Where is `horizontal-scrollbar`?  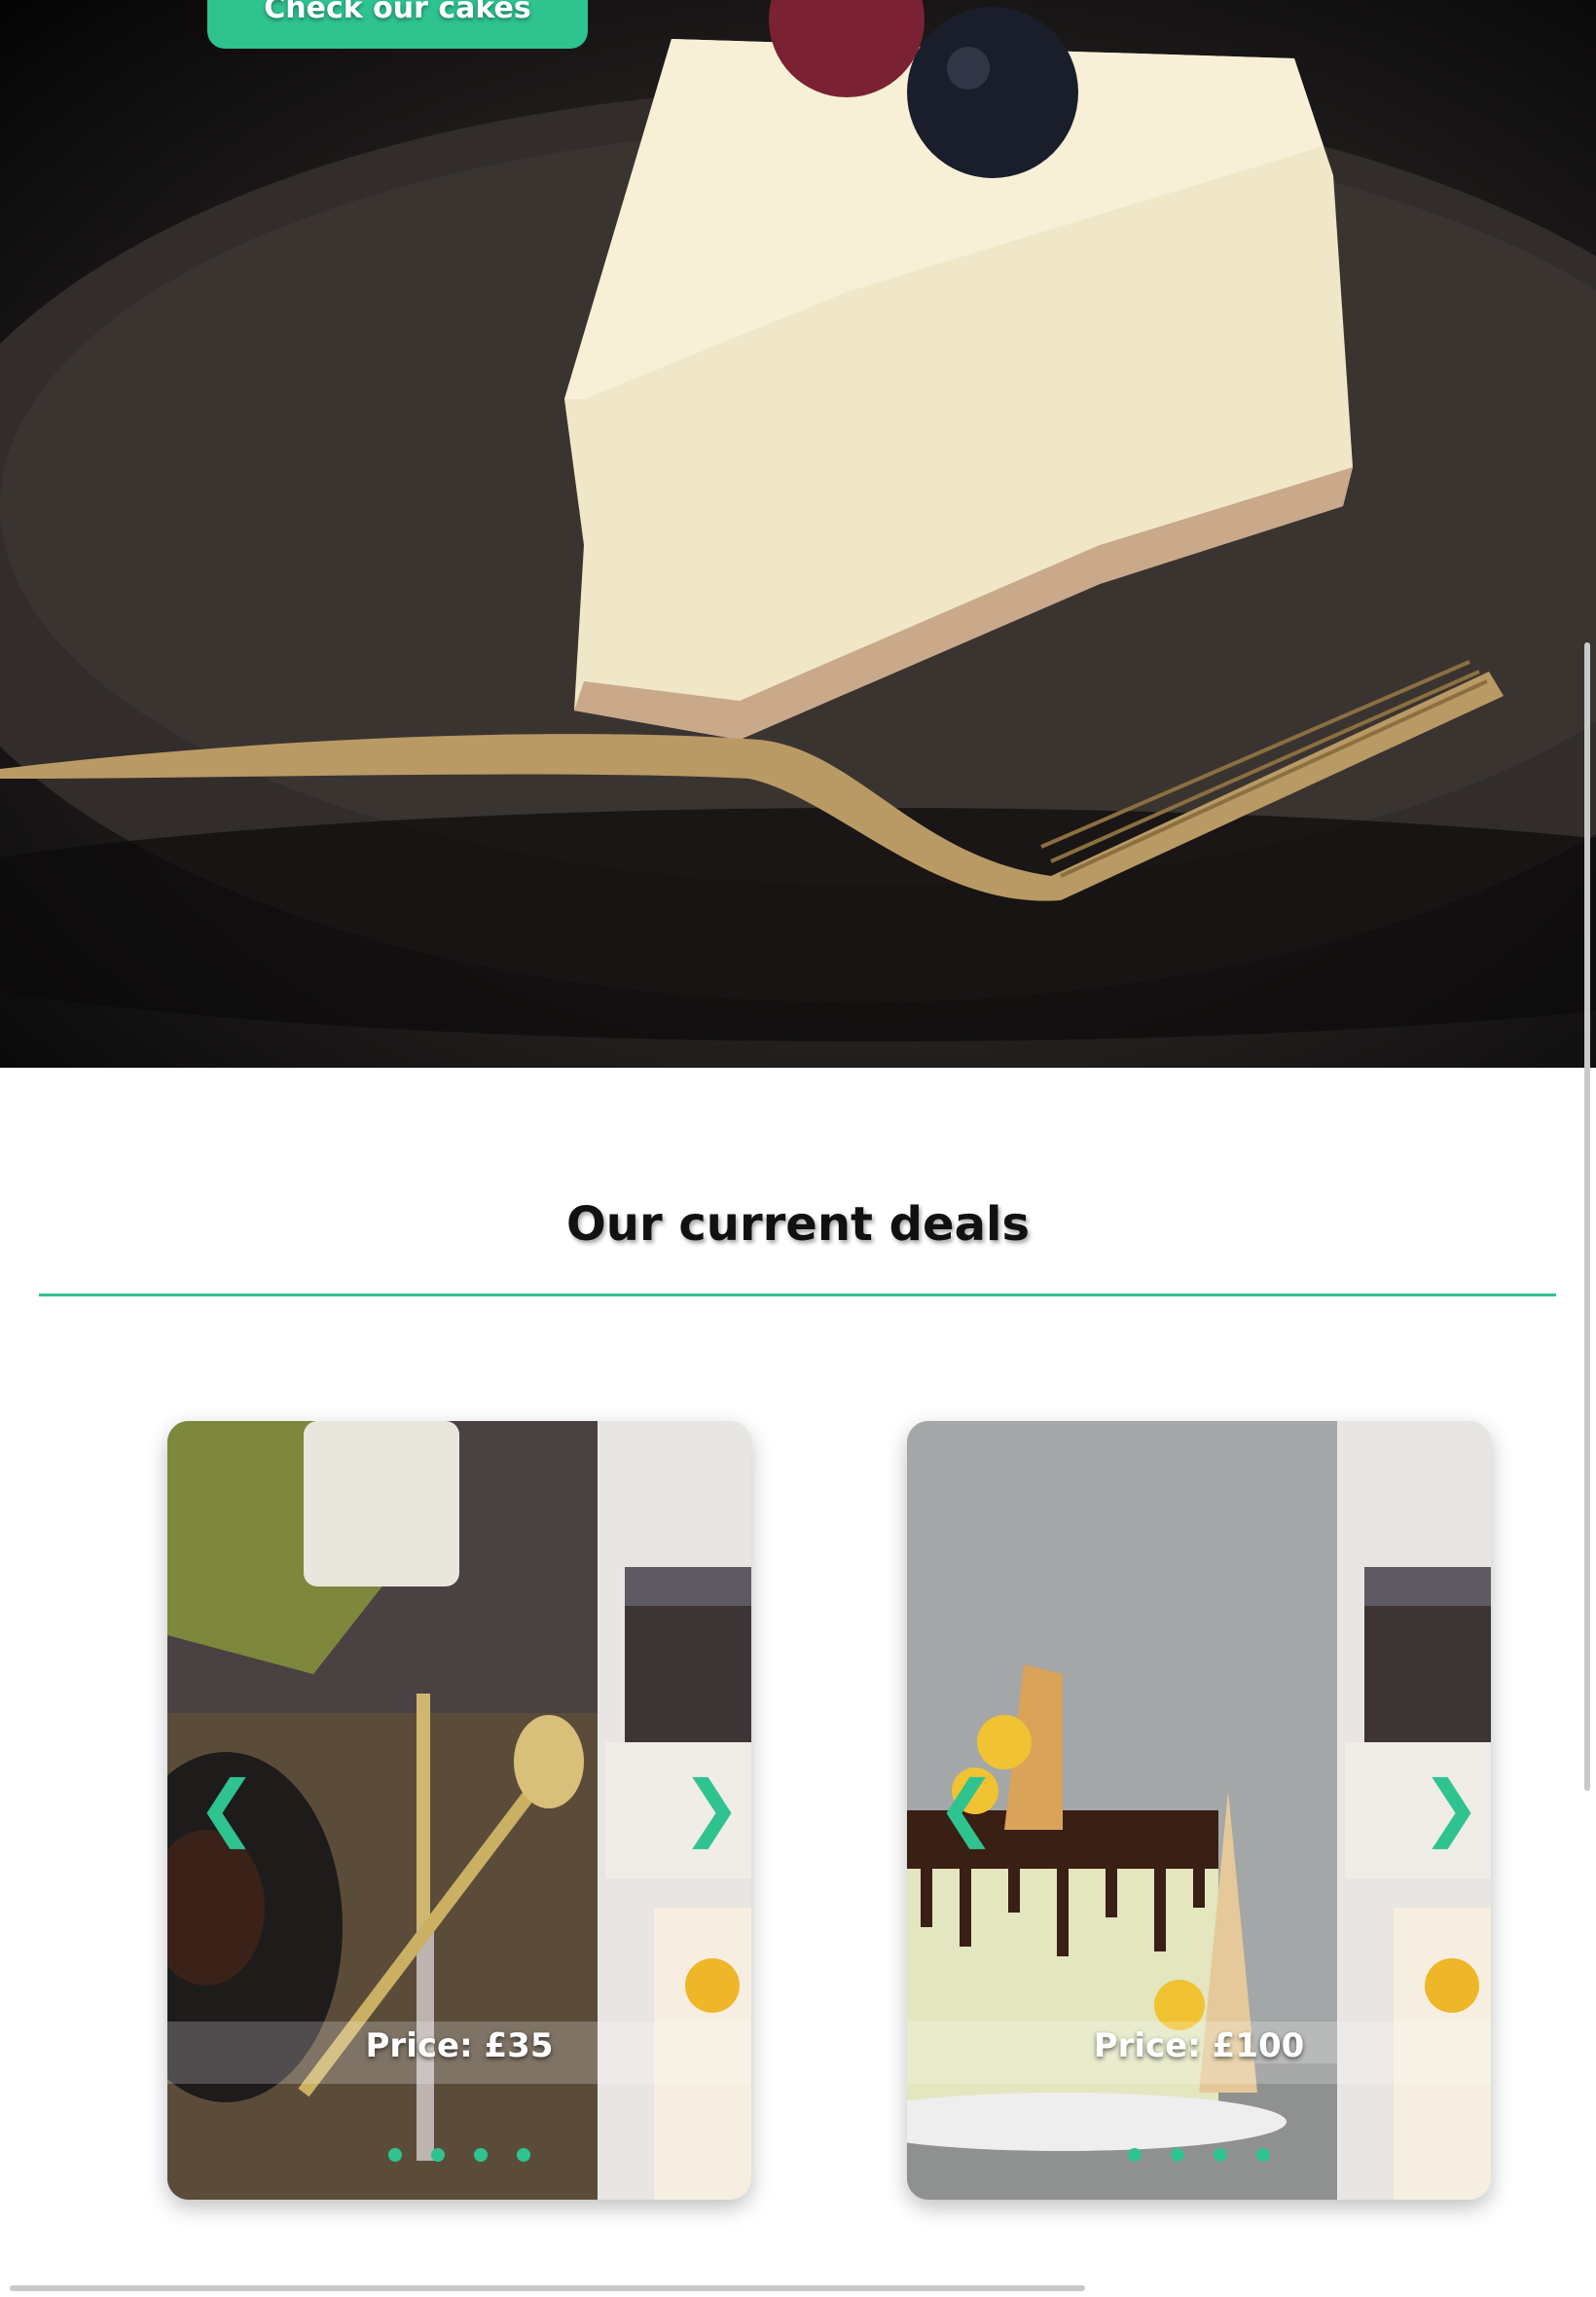 horizontal-scrollbar is located at coordinates (547, 2288).